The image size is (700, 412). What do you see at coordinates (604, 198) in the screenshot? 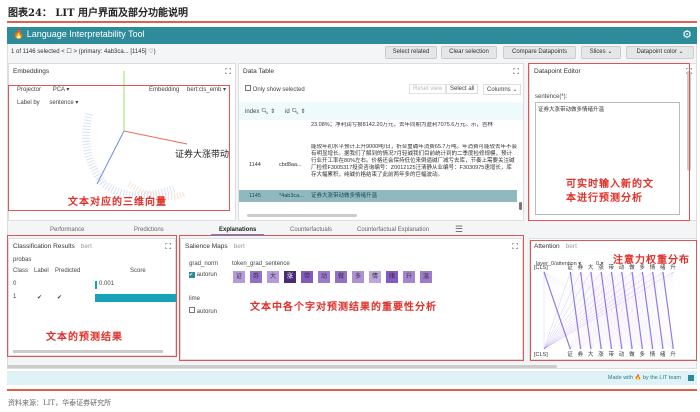
I see `annotation-editor-2: 本进行预测分析` at bounding box center [604, 198].